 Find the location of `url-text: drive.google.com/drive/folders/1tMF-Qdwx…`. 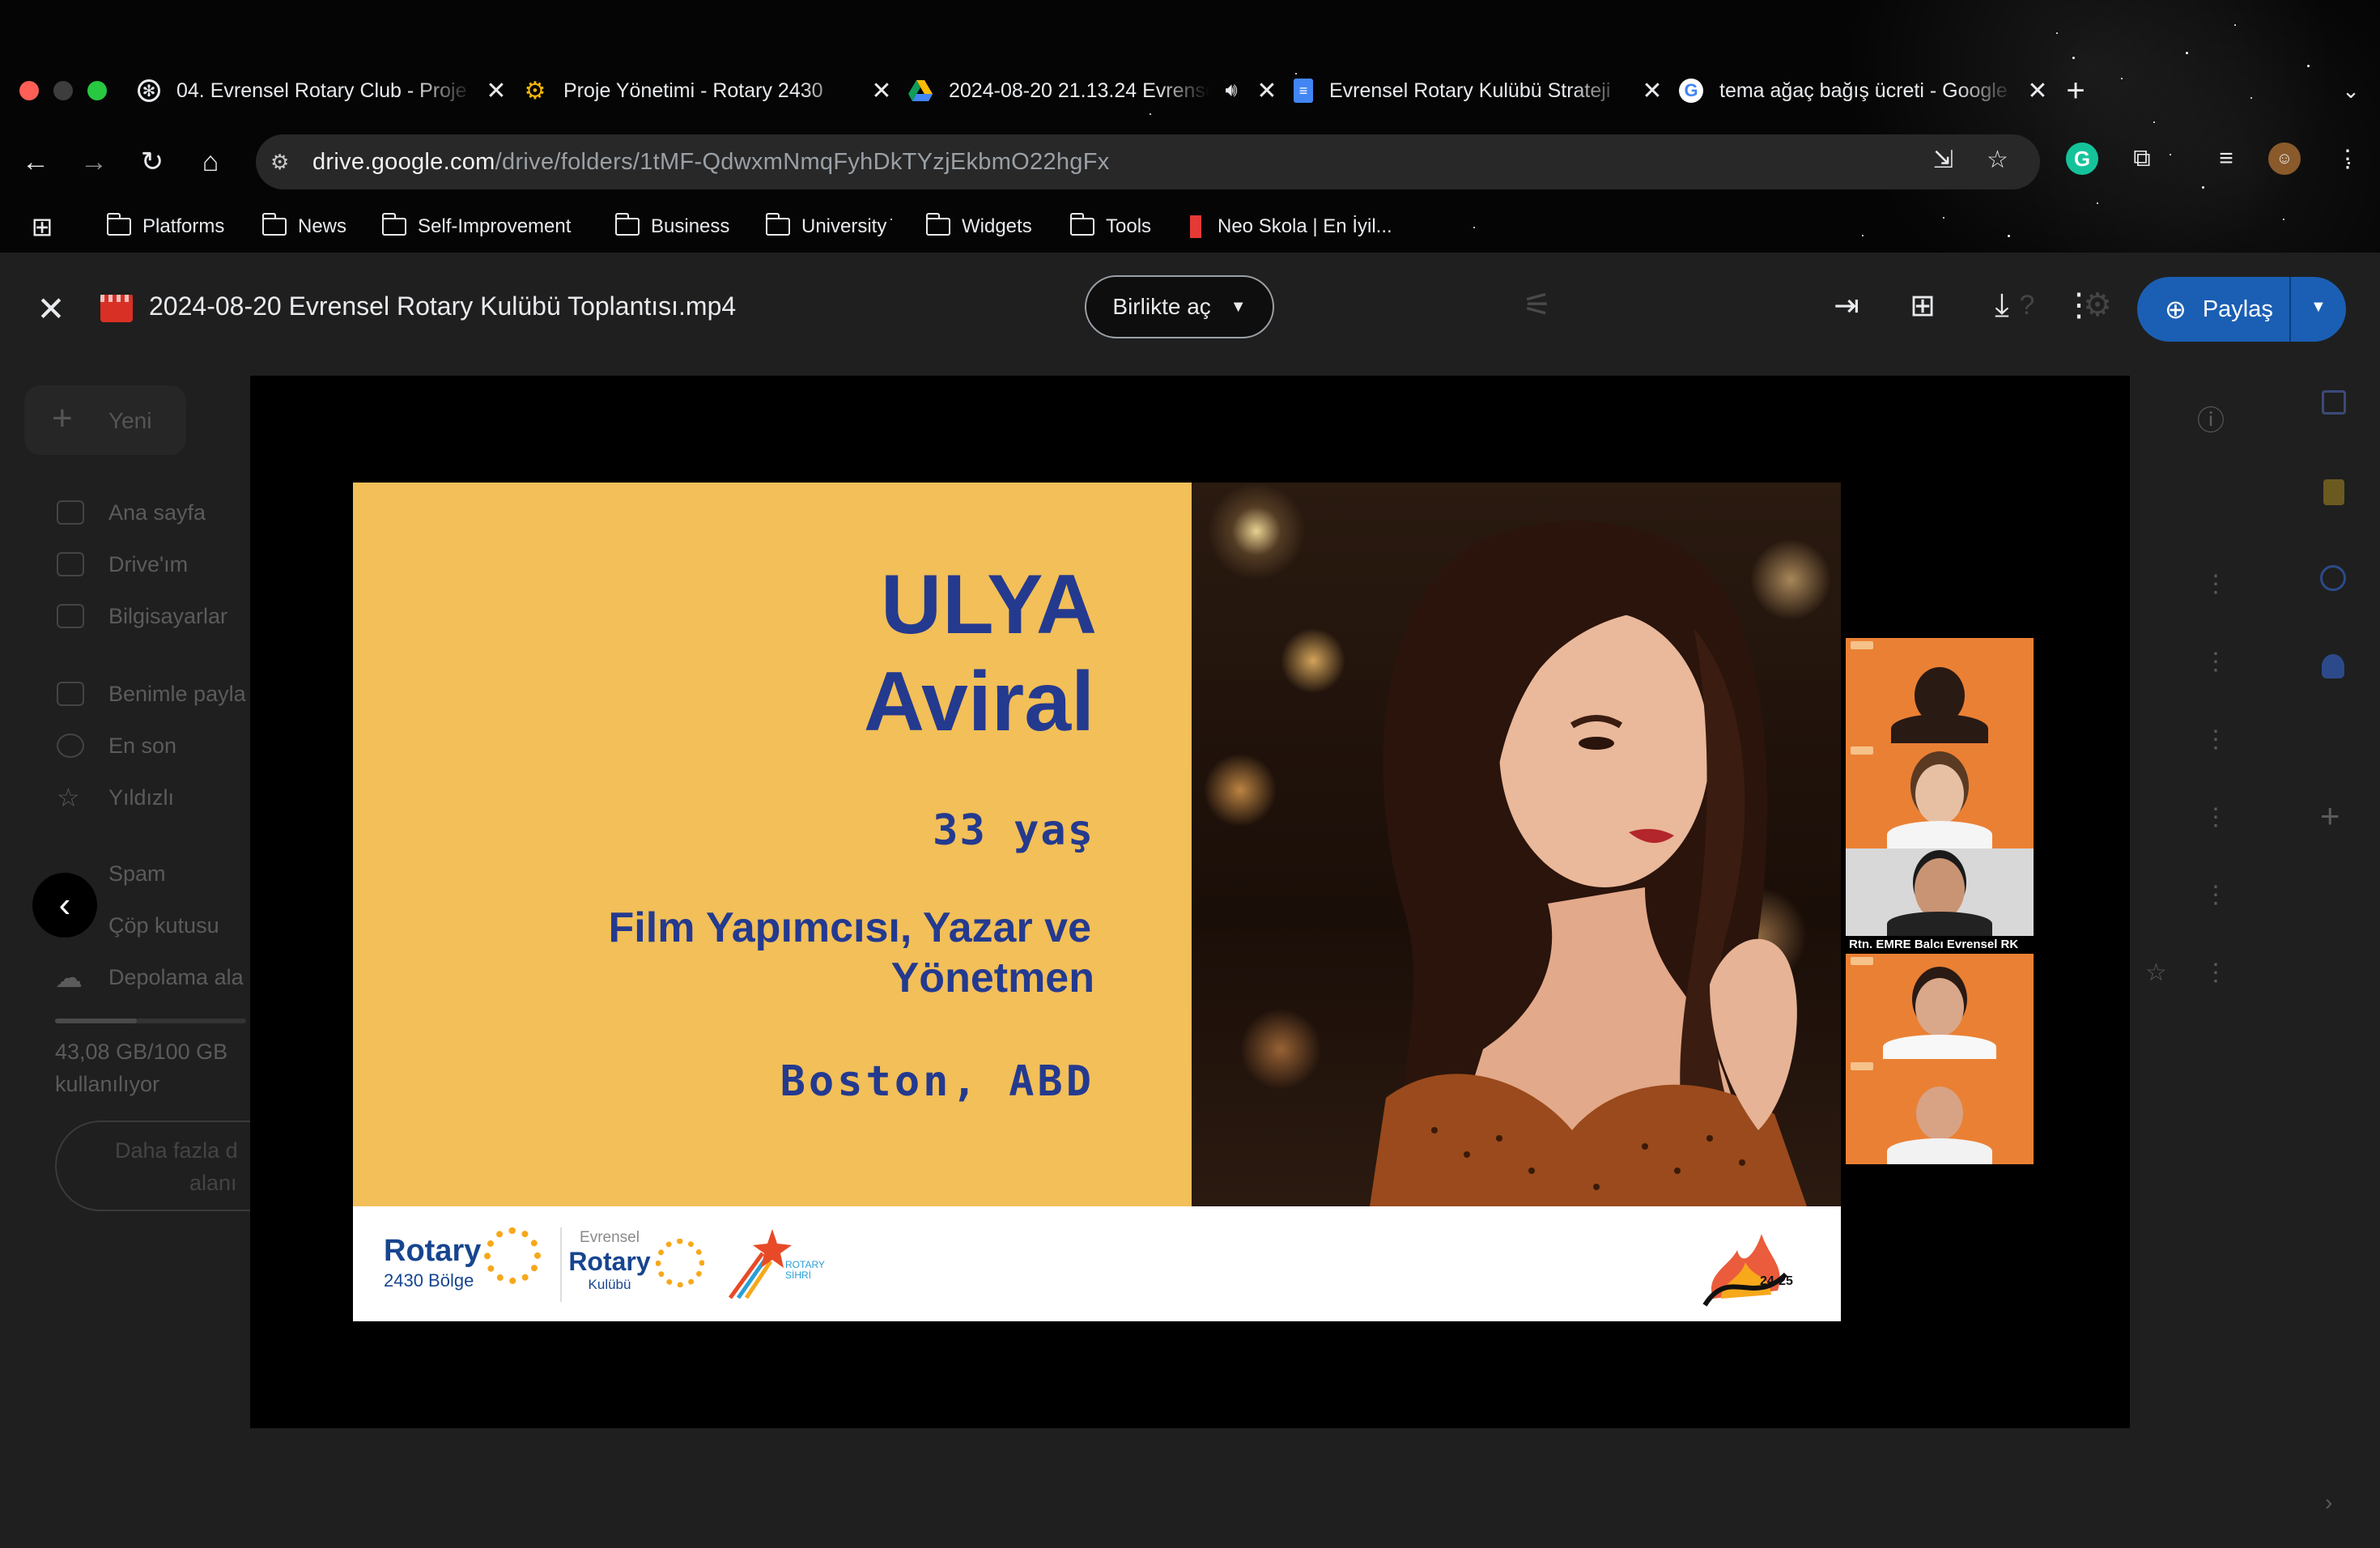

url-text: drive.google.com/drive/folders/1tMF-Qdwx… is located at coordinates (711, 162).